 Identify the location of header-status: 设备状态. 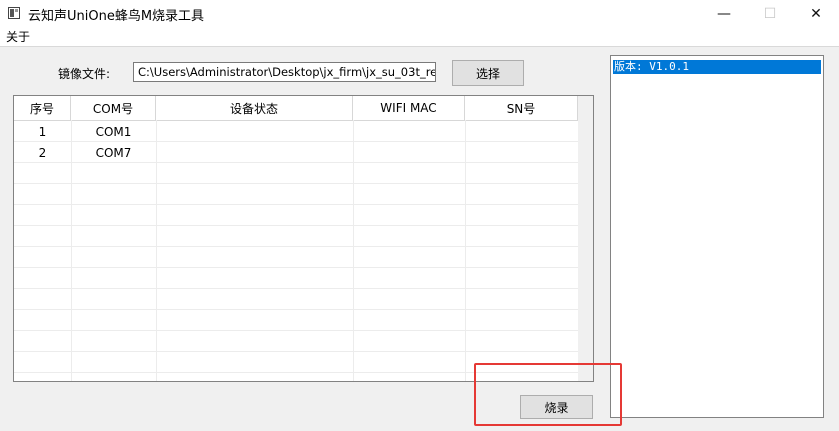
(254, 108).